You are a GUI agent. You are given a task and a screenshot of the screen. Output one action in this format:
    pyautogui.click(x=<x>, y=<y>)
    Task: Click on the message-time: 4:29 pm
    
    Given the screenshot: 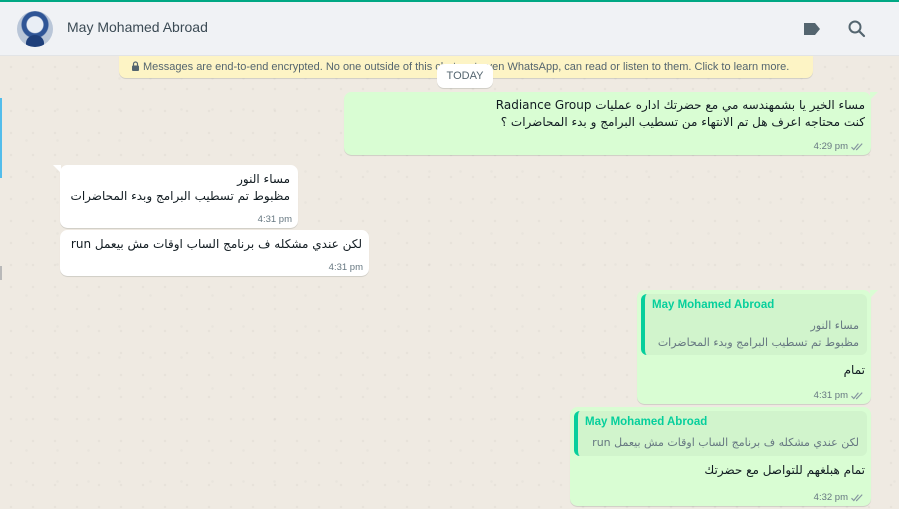 What is the action you would take?
    pyautogui.click(x=830, y=146)
    